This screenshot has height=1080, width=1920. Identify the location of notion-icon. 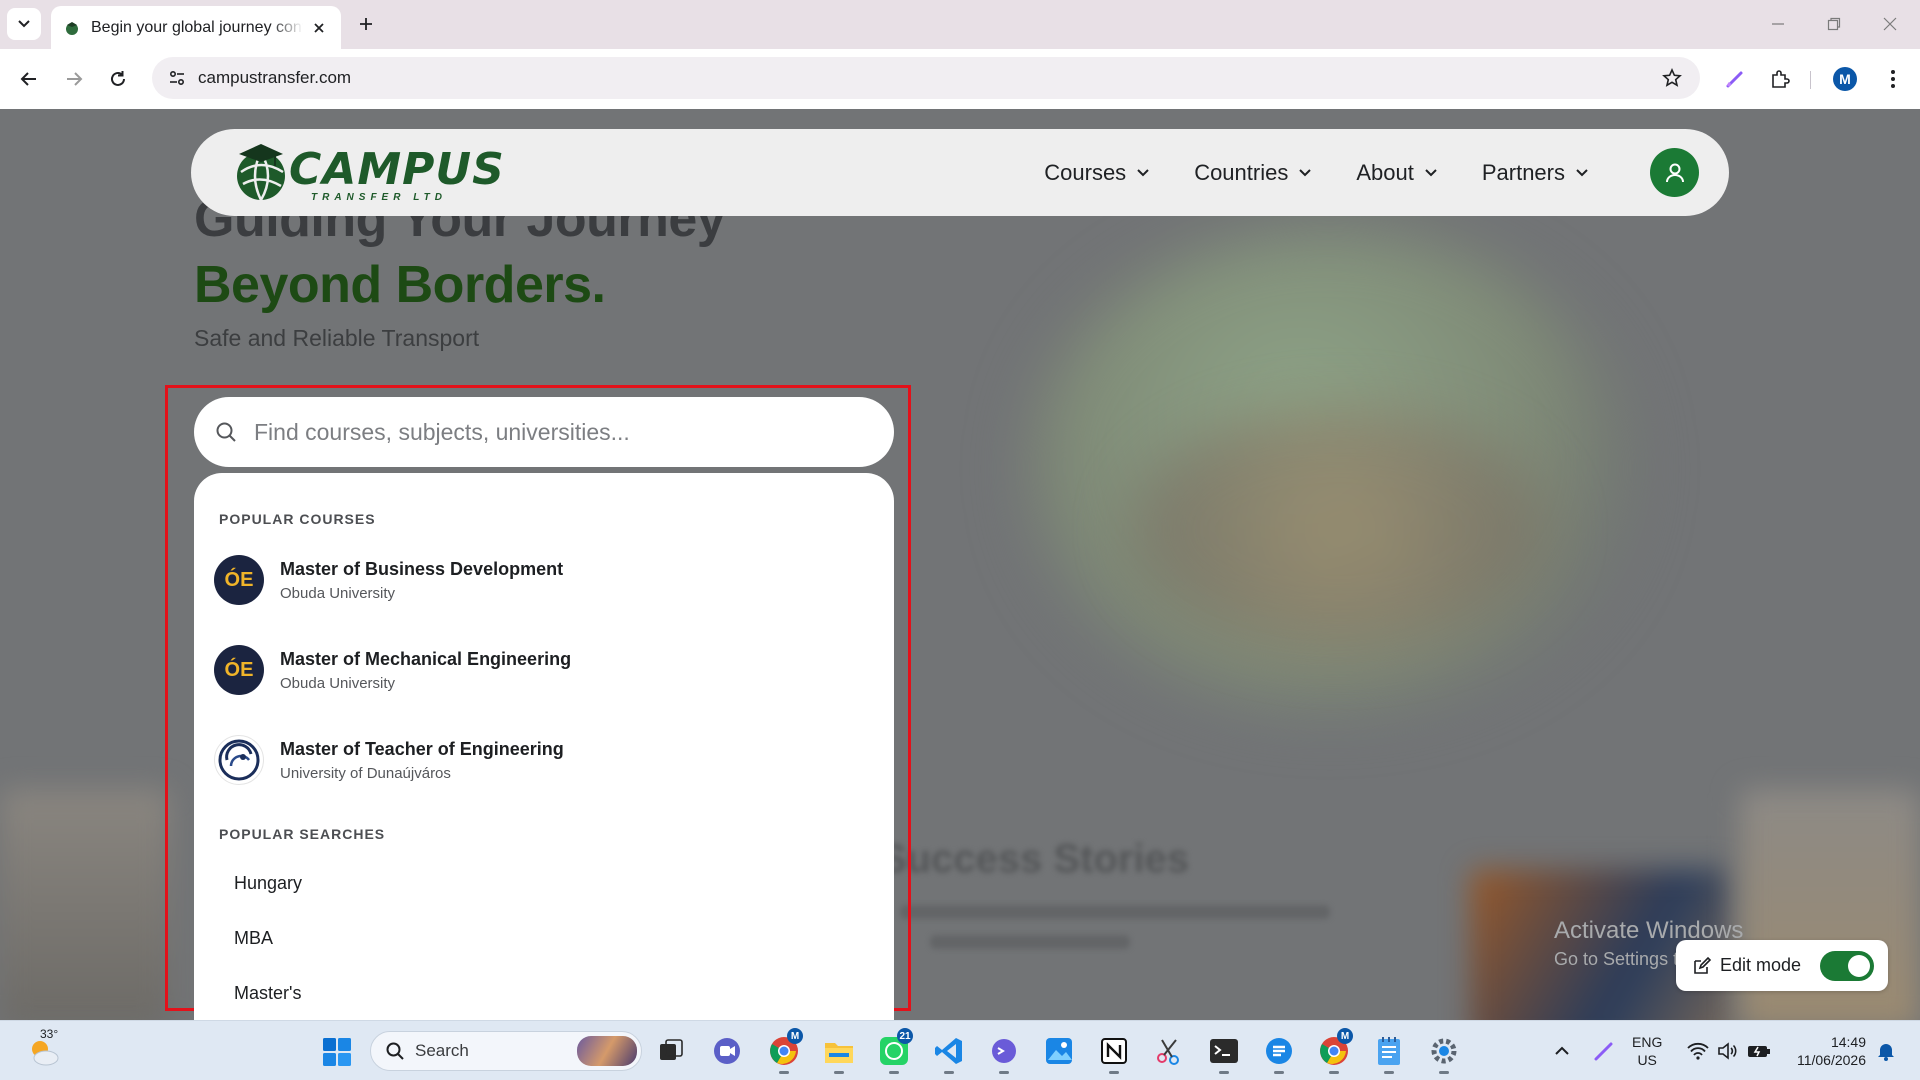
(1114, 1051).